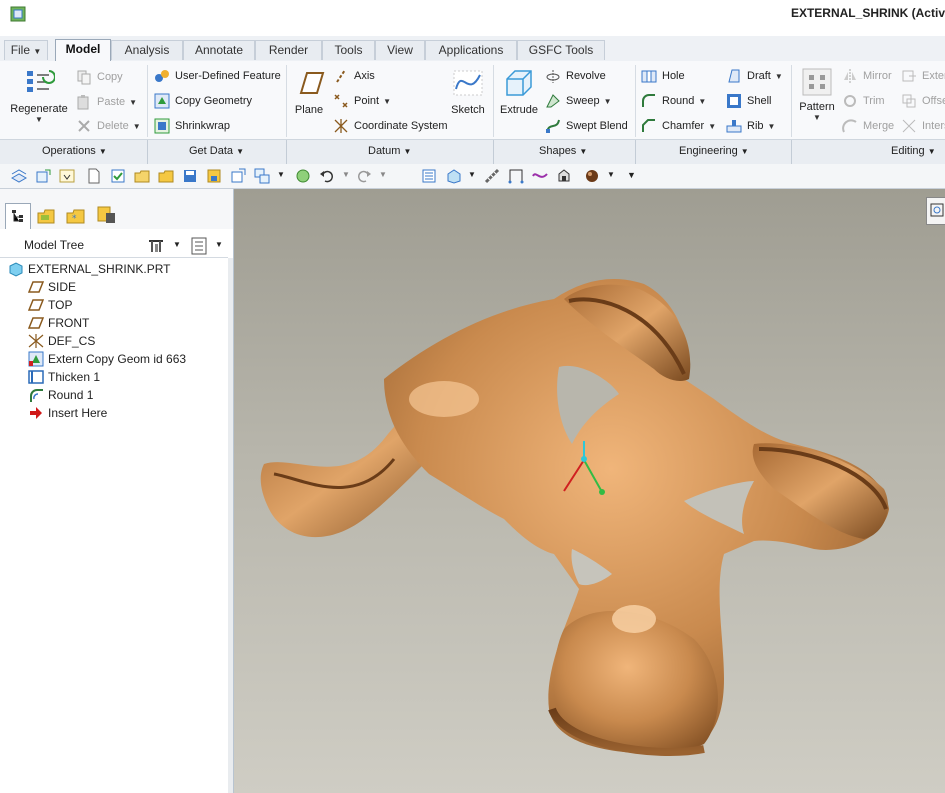 Image resolution: width=945 pixels, height=793 pixels. What do you see at coordinates (817, 94) in the screenshot?
I see `pattern-button: Pattern ▼` at bounding box center [817, 94].